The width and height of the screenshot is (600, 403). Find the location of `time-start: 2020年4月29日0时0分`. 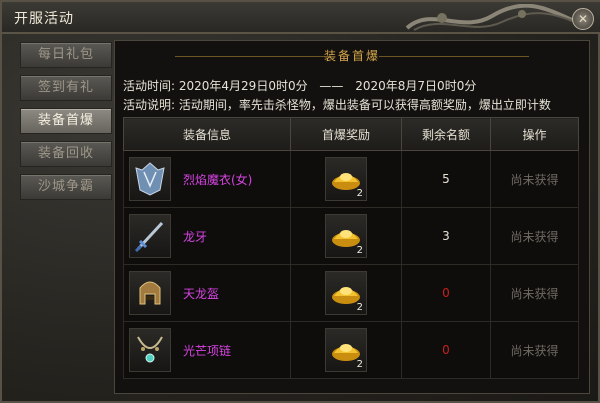

time-start: 2020年4月29日0时0分 is located at coordinates (243, 86).